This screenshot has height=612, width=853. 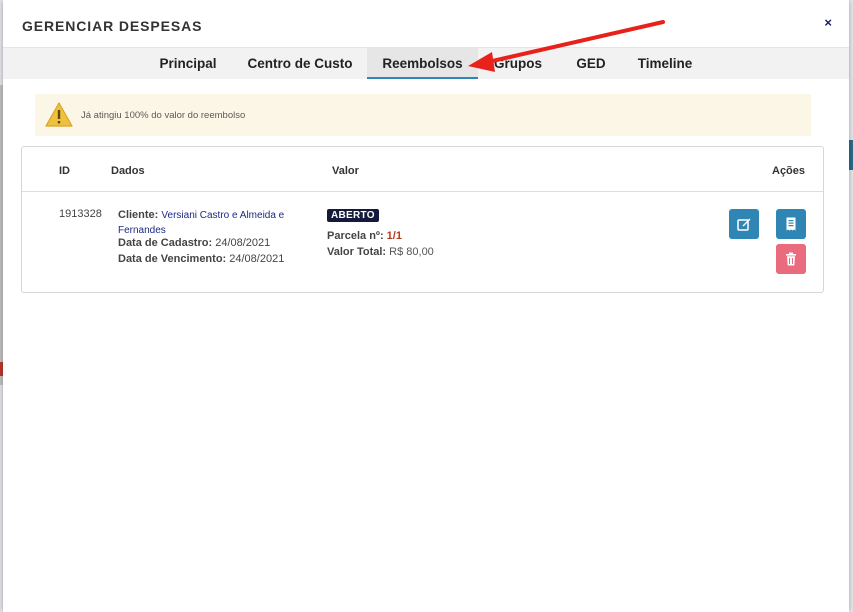 I want to click on valor-value: R$ 80,00, so click(x=411, y=252).